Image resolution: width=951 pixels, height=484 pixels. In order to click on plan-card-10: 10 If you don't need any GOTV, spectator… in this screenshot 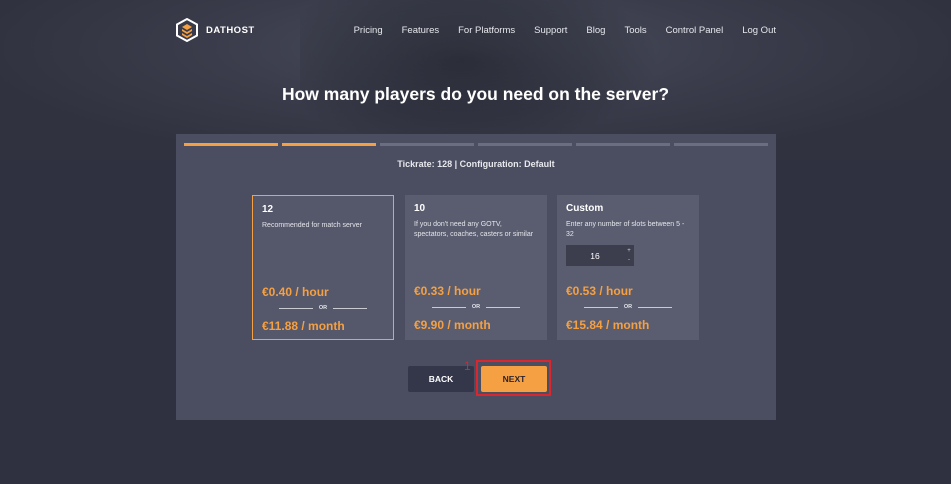, I will do `click(476, 267)`.